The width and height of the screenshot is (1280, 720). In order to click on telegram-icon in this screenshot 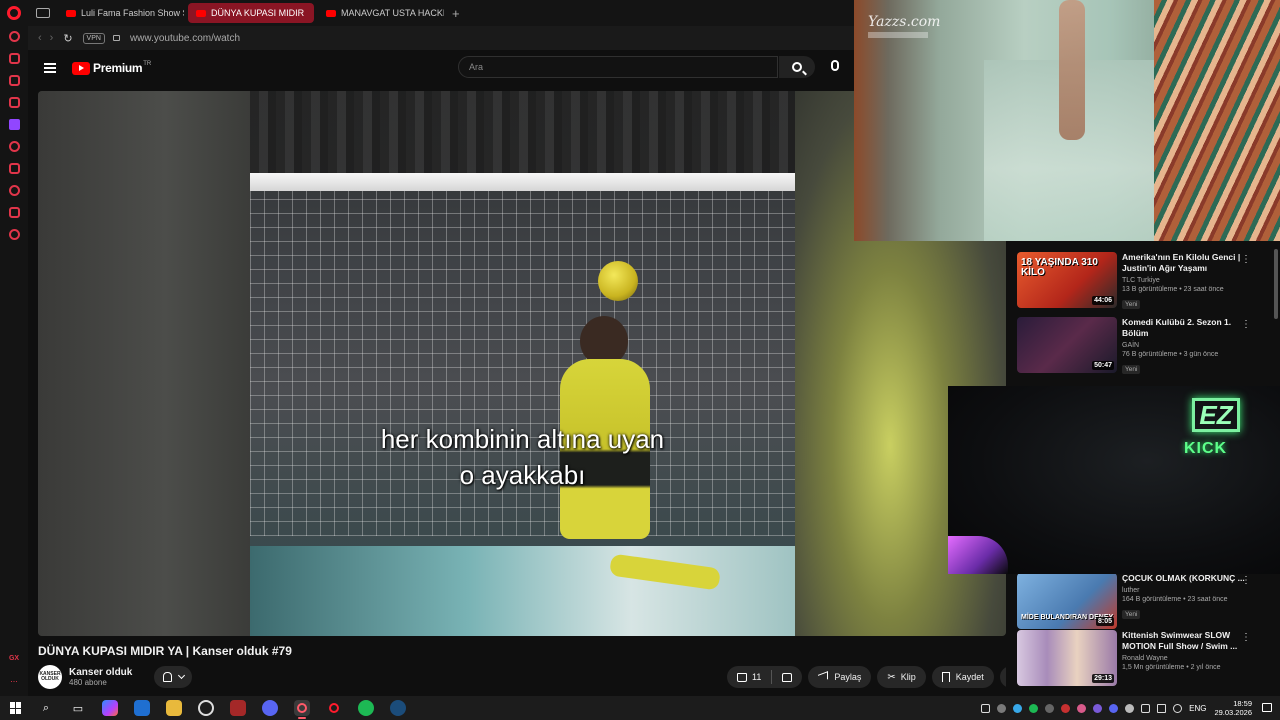, I will do `click(1018, 708)`.